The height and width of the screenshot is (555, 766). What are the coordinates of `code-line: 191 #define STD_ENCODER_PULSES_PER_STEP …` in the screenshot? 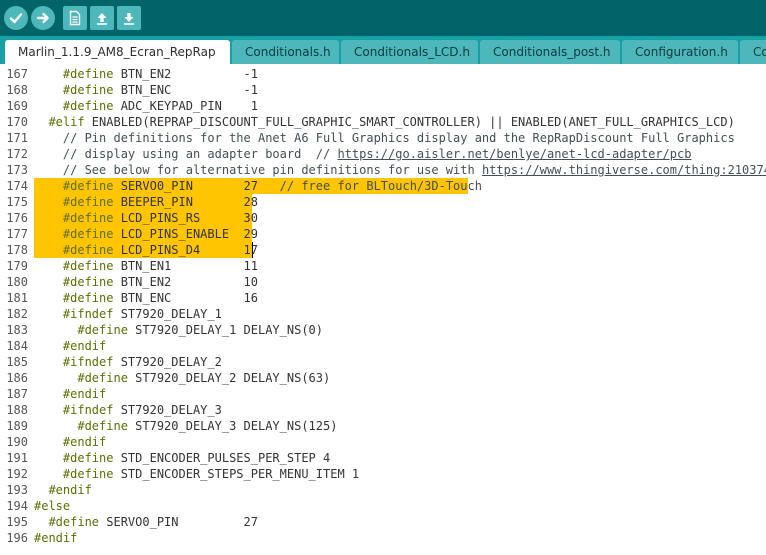 It's located at (383, 458).